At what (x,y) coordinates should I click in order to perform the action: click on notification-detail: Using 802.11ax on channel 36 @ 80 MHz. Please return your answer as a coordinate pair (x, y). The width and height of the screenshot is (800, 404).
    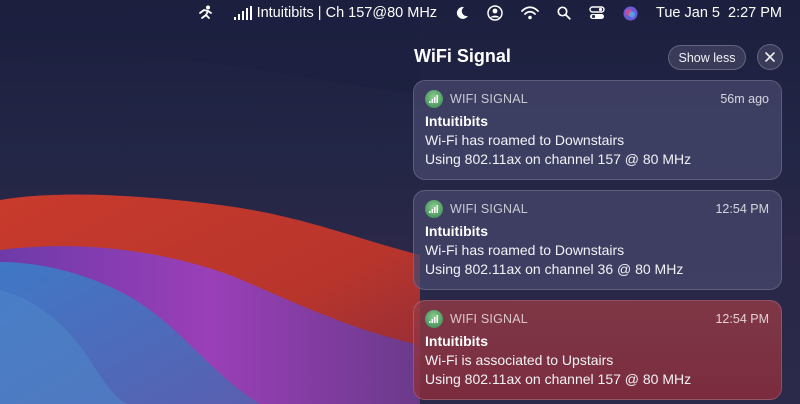
    Looking at the image, I should click on (554, 269).